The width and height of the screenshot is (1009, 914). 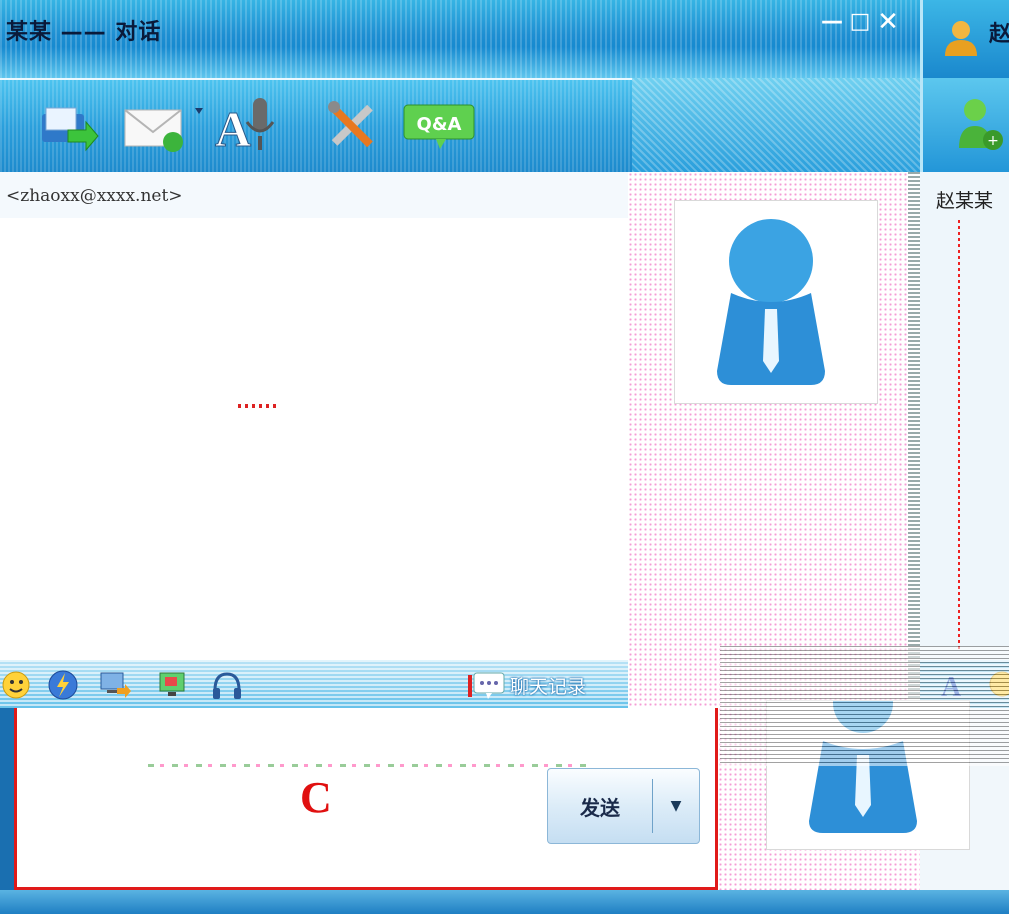 I want to click on emoticon-icon, so click(x=16, y=685).